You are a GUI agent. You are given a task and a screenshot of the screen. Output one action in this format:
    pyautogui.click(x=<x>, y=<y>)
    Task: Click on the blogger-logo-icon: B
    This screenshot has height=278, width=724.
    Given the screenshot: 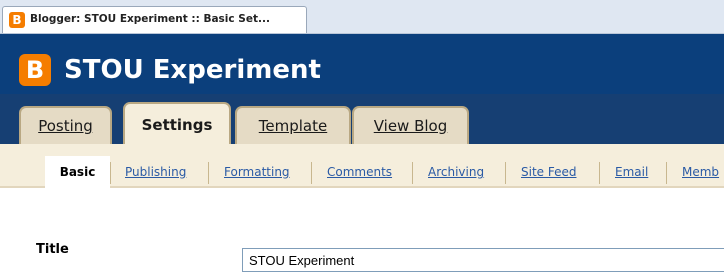 What is the action you would take?
    pyautogui.click(x=35, y=70)
    